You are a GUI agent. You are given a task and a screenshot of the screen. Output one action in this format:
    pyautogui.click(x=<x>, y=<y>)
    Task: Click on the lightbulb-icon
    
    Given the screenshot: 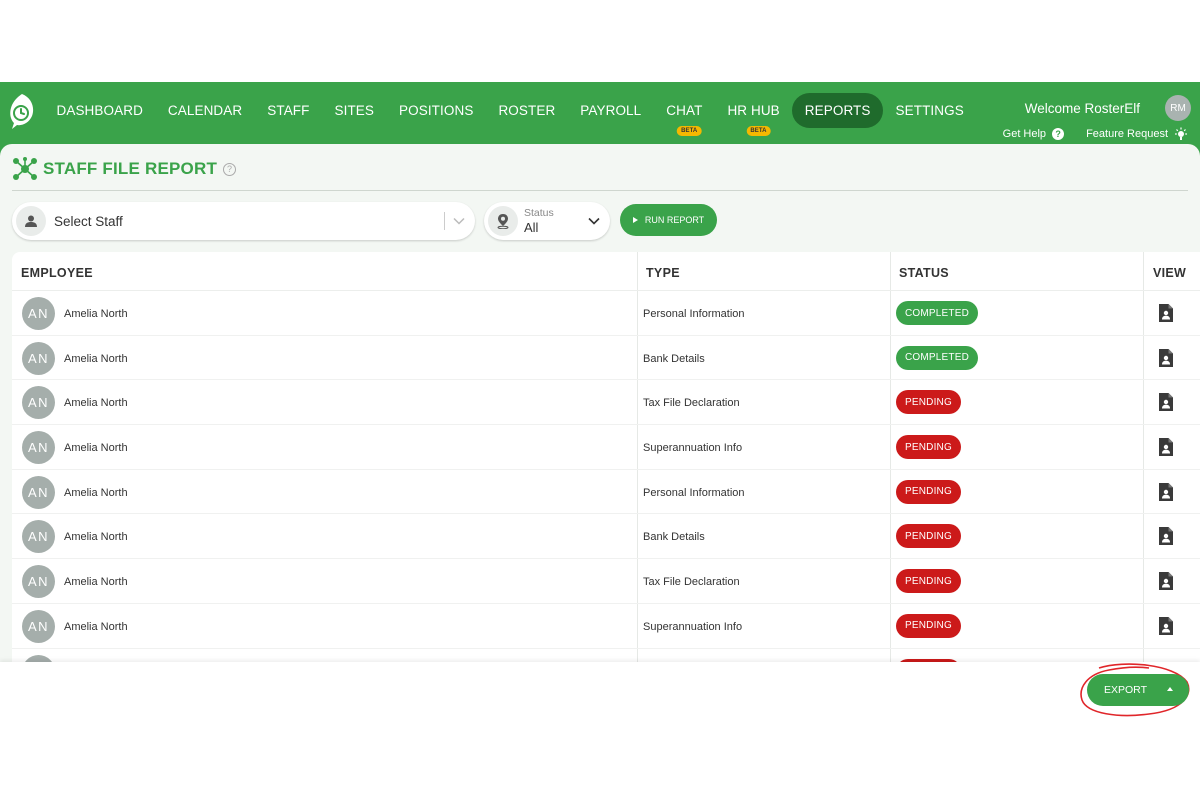 What is the action you would take?
    pyautogui.click(x=1181, y=133)
    